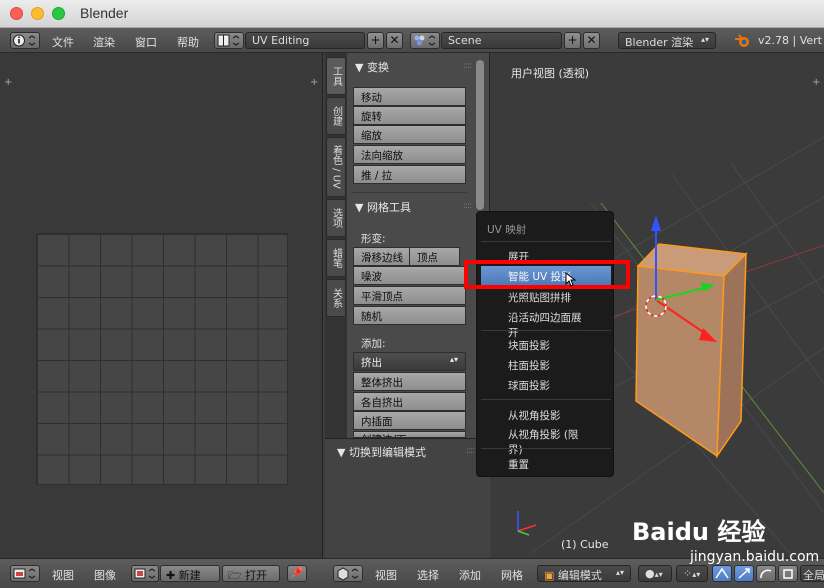 This screenshot has width=824, height=588. Describe the element at coordinates (572, 40) in the screenshot. I see `add-scene-button: +` at that location.